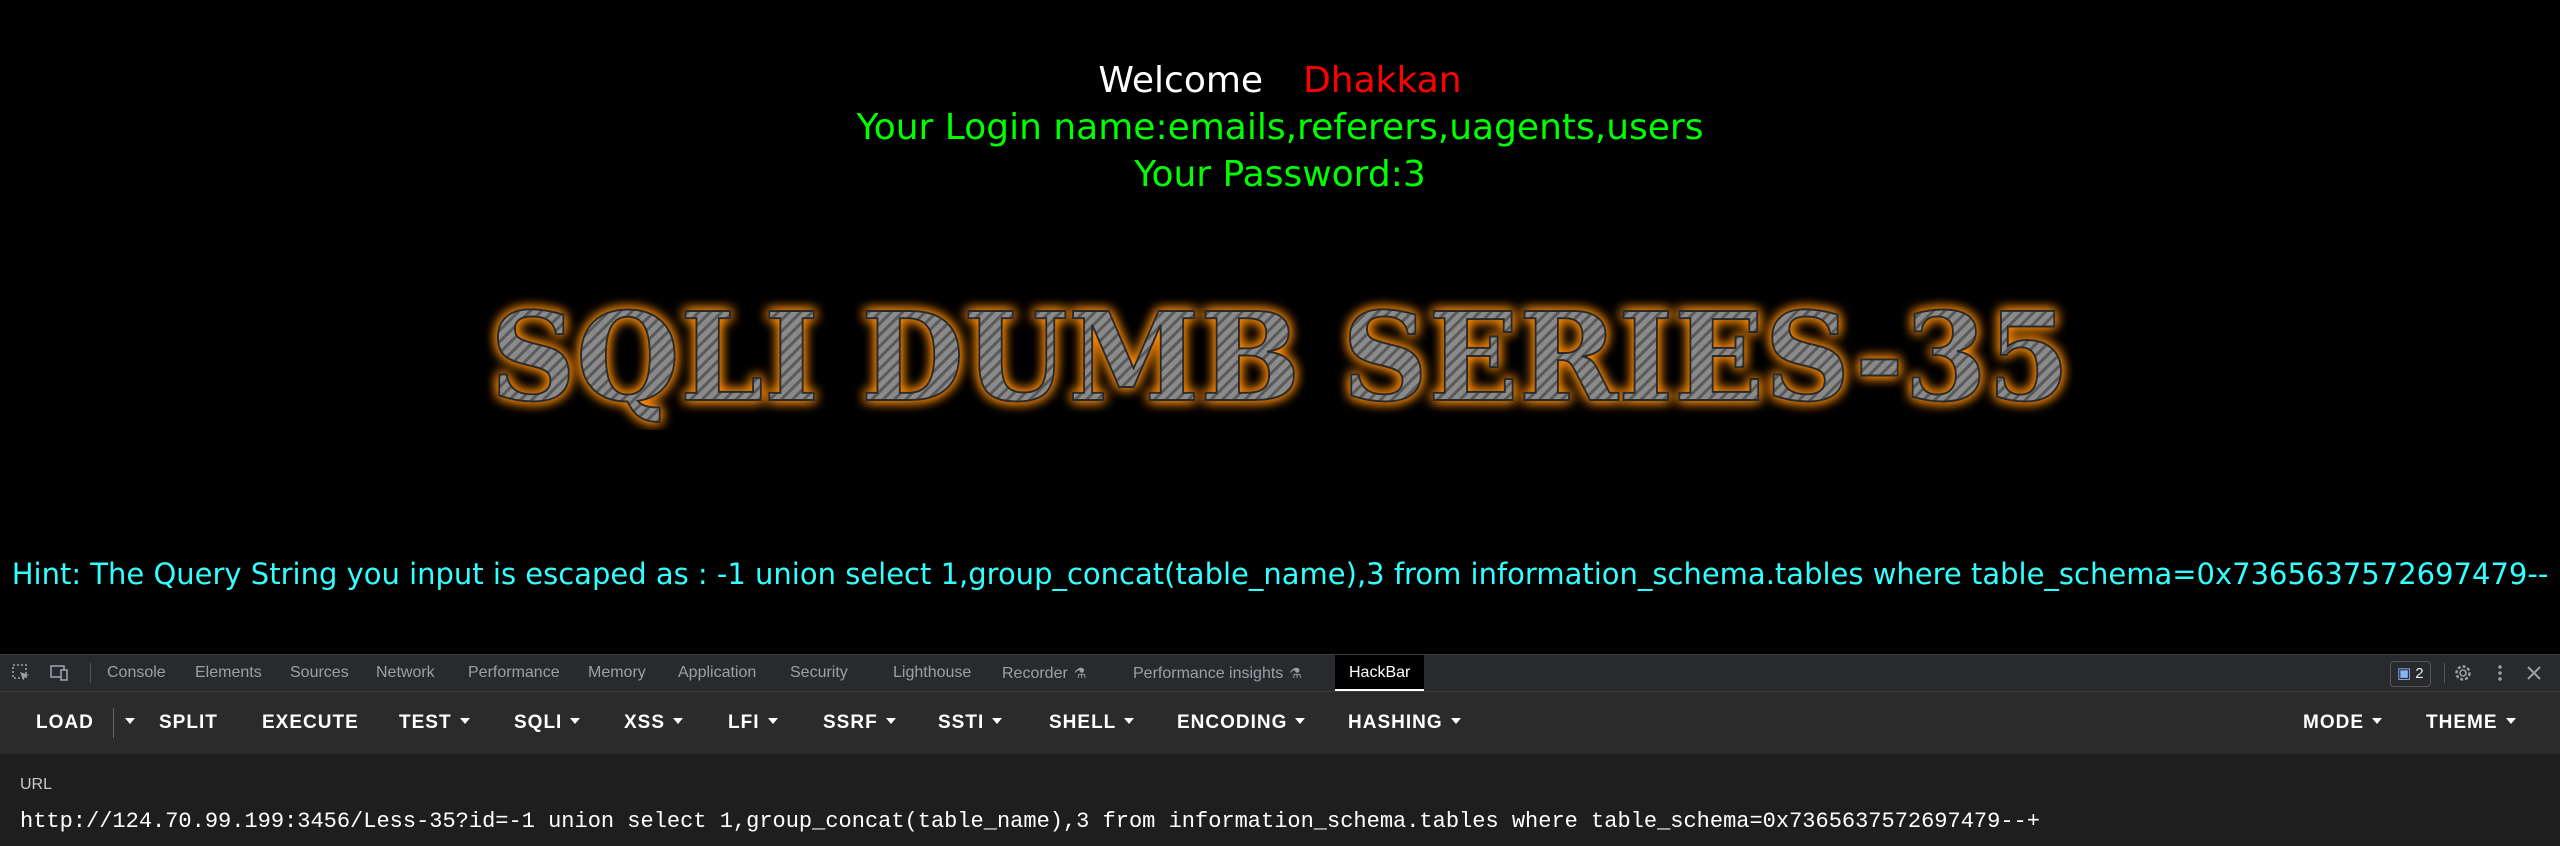  Describe the element at coordinates (1232, 722) in the screenshot. I see `encoding-menu-label: ENCODING` at that location.